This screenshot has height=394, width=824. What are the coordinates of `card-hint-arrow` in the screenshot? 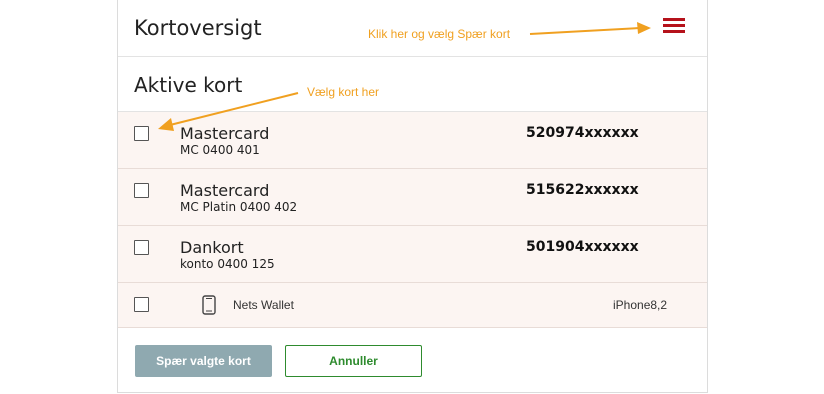 It's located at (228, 111).